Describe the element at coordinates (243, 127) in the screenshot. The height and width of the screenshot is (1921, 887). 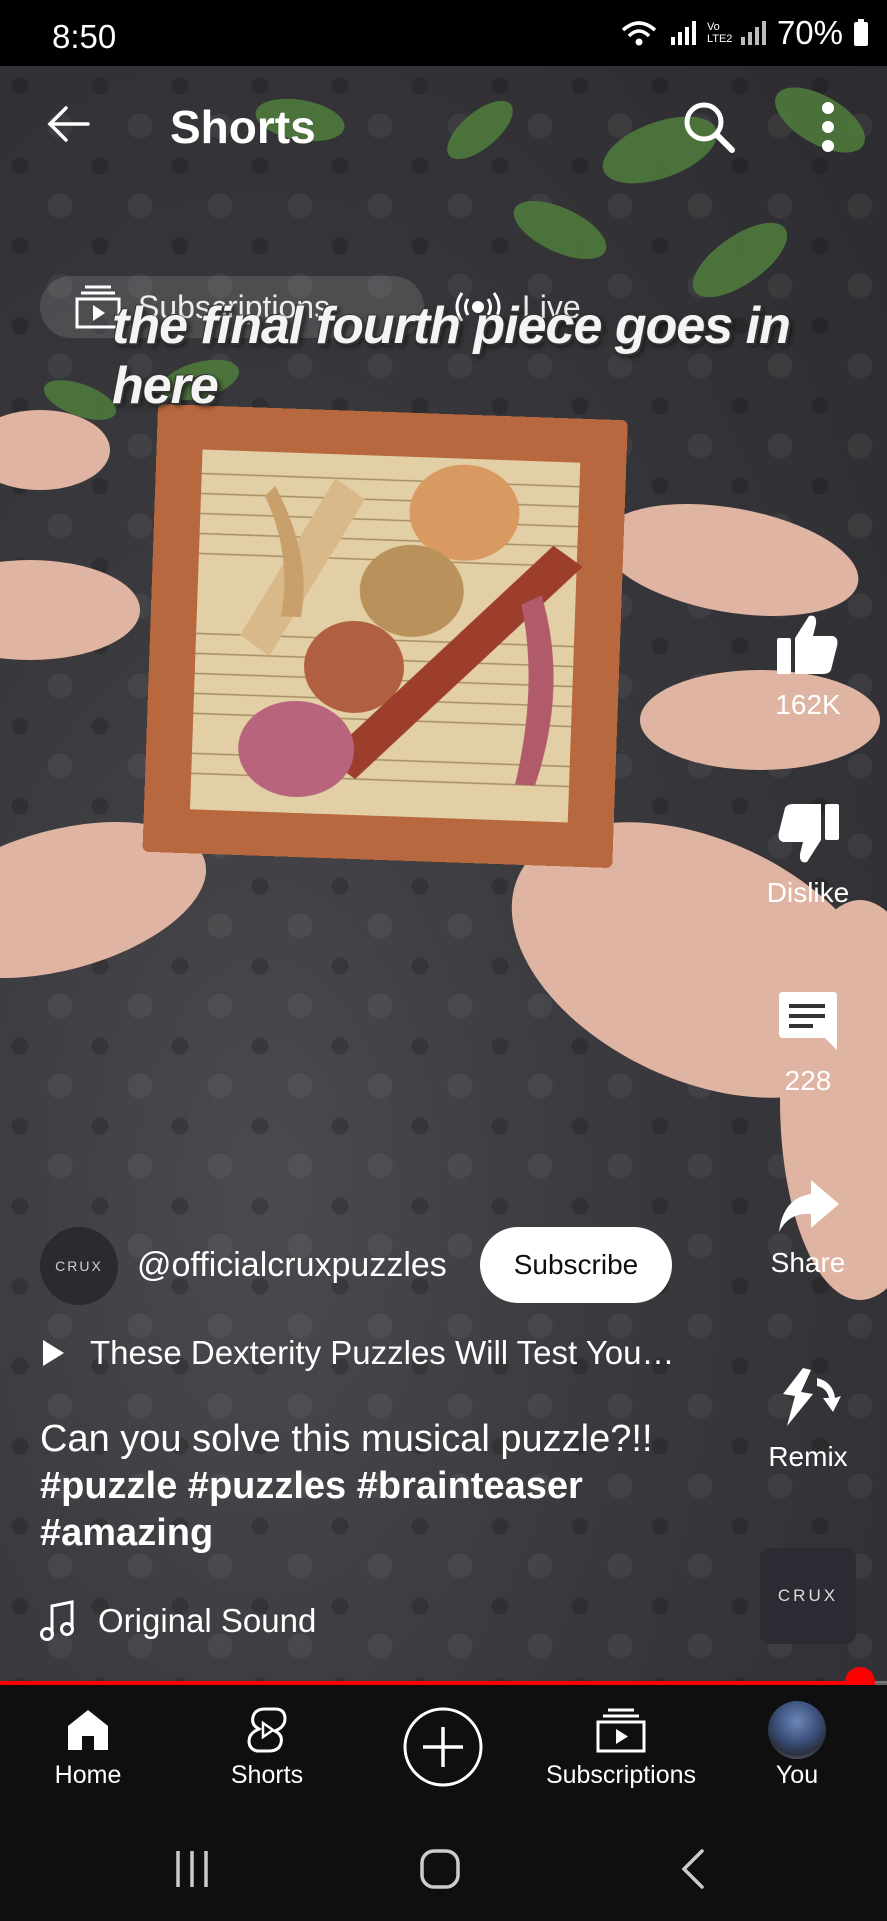
I see `page-title: Shorts` at that location.